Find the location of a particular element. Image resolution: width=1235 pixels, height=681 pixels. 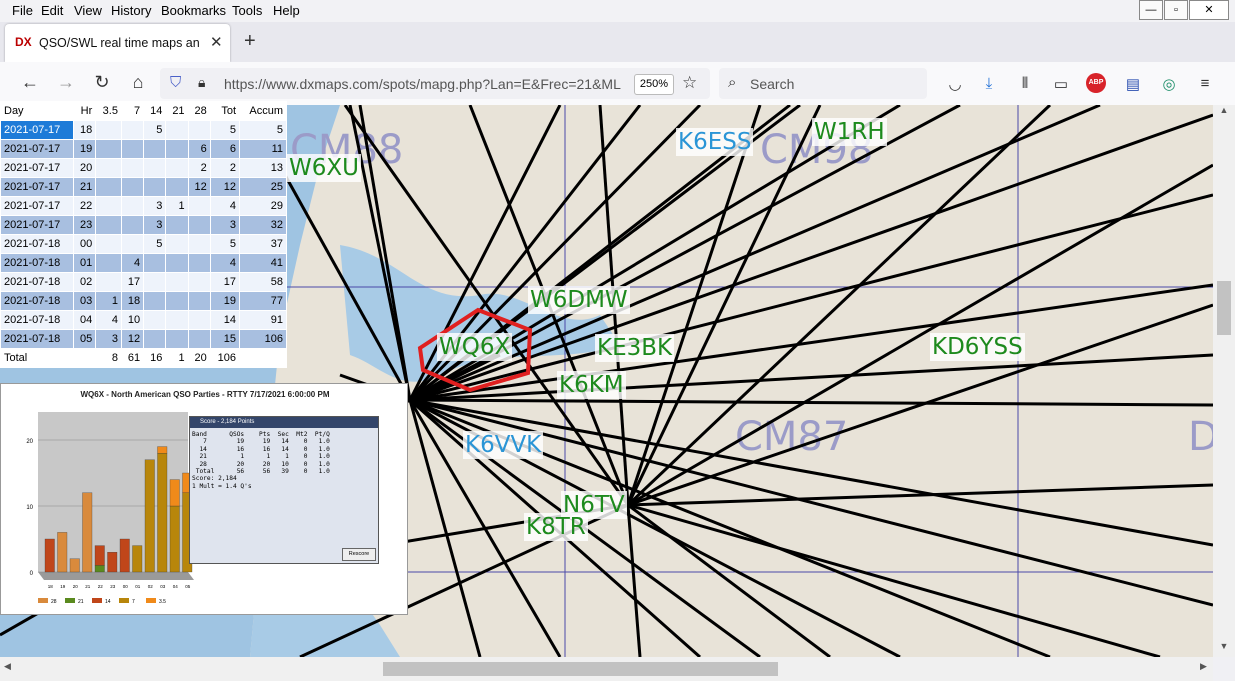

library-icon: ⫴ is located at coordinates (1025, 83).